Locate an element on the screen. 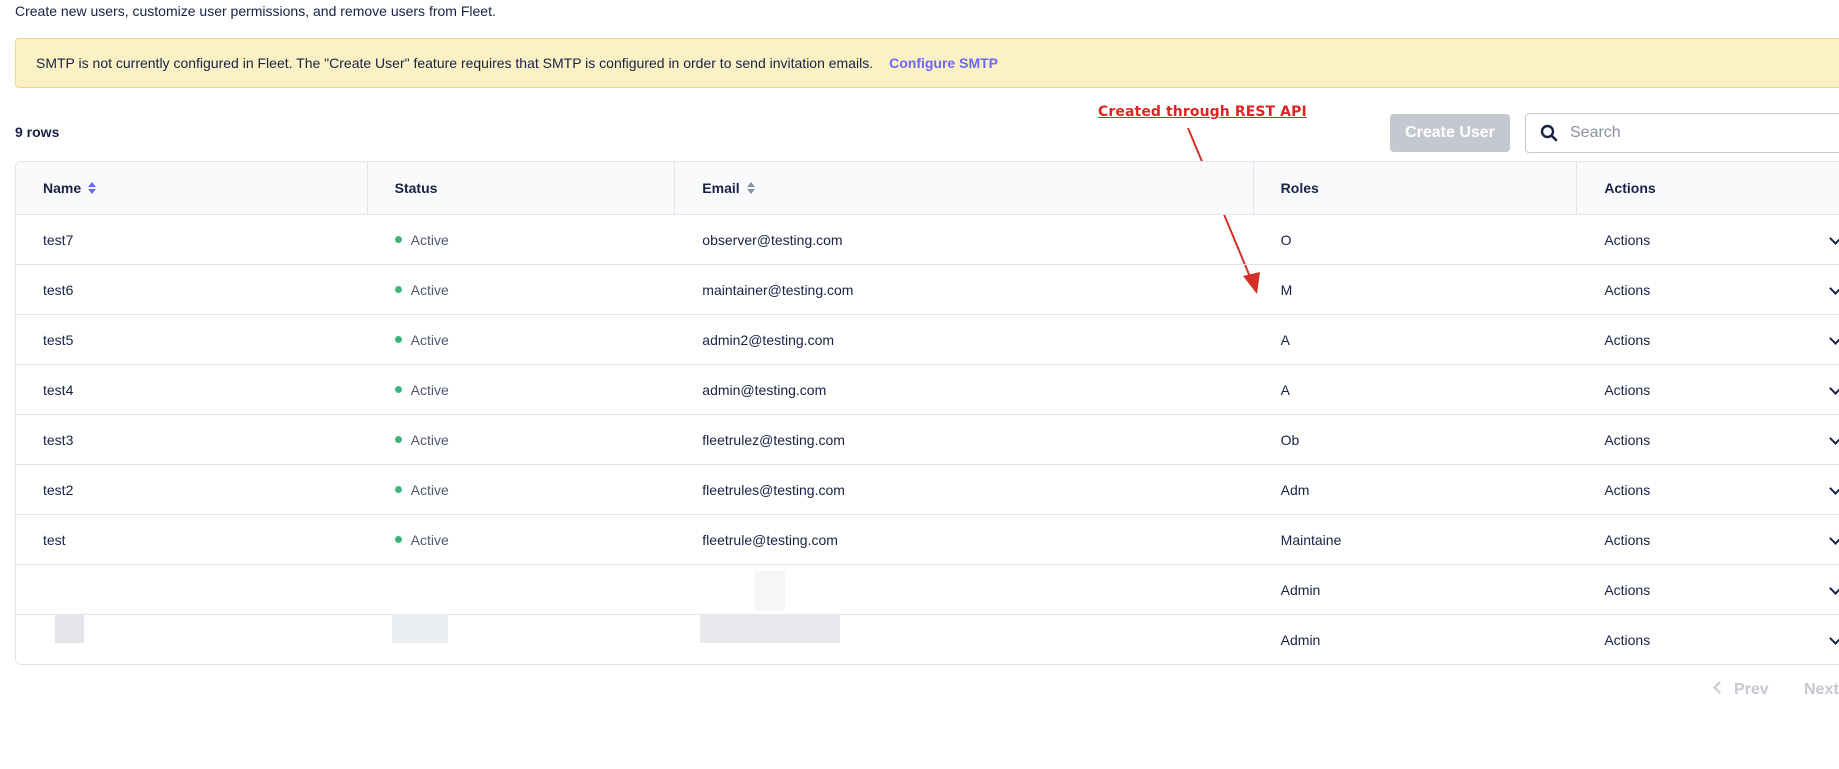 Image resolution: width=1839 pixels, height=769 pixels. search-input is located at coordinates (1695, 133).